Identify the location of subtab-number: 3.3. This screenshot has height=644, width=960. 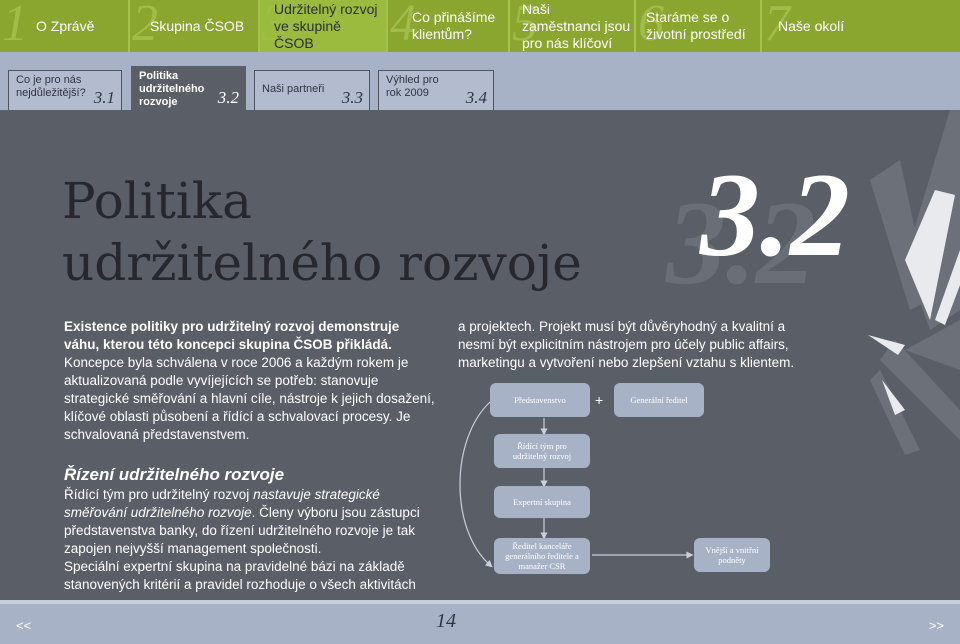
(352, 97).